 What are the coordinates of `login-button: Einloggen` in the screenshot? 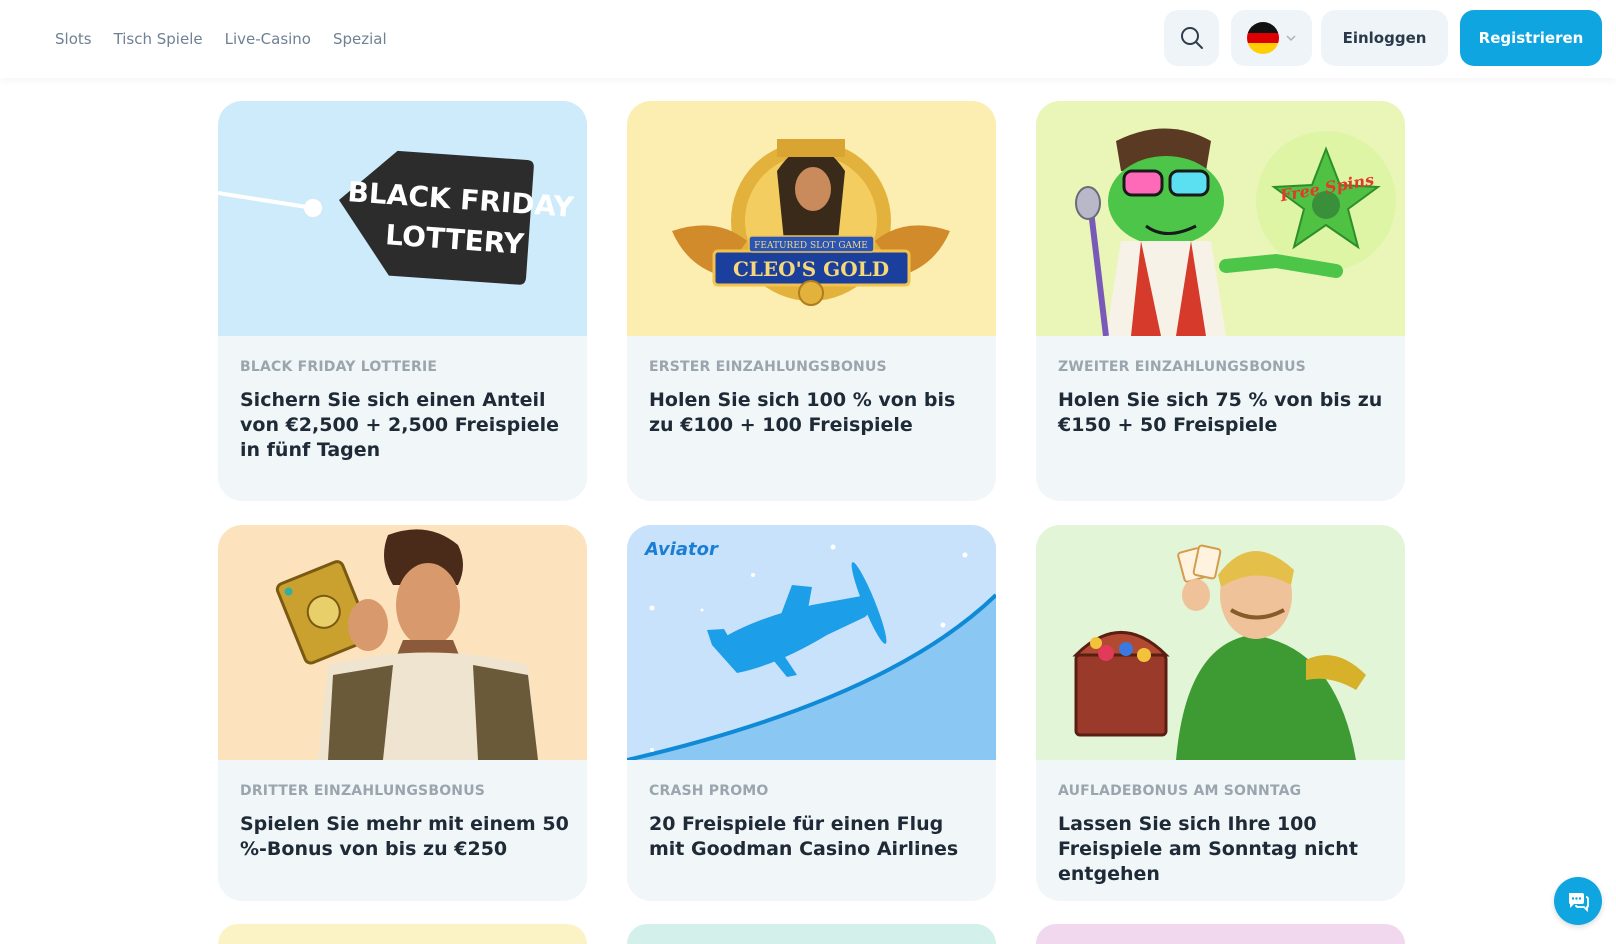 It's located at (1384, 38).